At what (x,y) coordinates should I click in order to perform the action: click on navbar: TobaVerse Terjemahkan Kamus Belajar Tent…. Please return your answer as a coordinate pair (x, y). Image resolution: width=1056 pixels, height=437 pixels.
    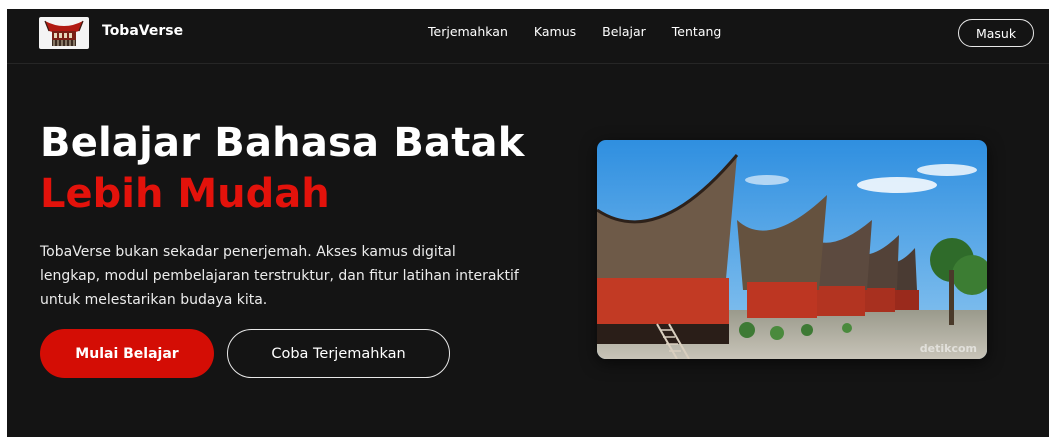
    Looking at the image, I should click on (528, 36).